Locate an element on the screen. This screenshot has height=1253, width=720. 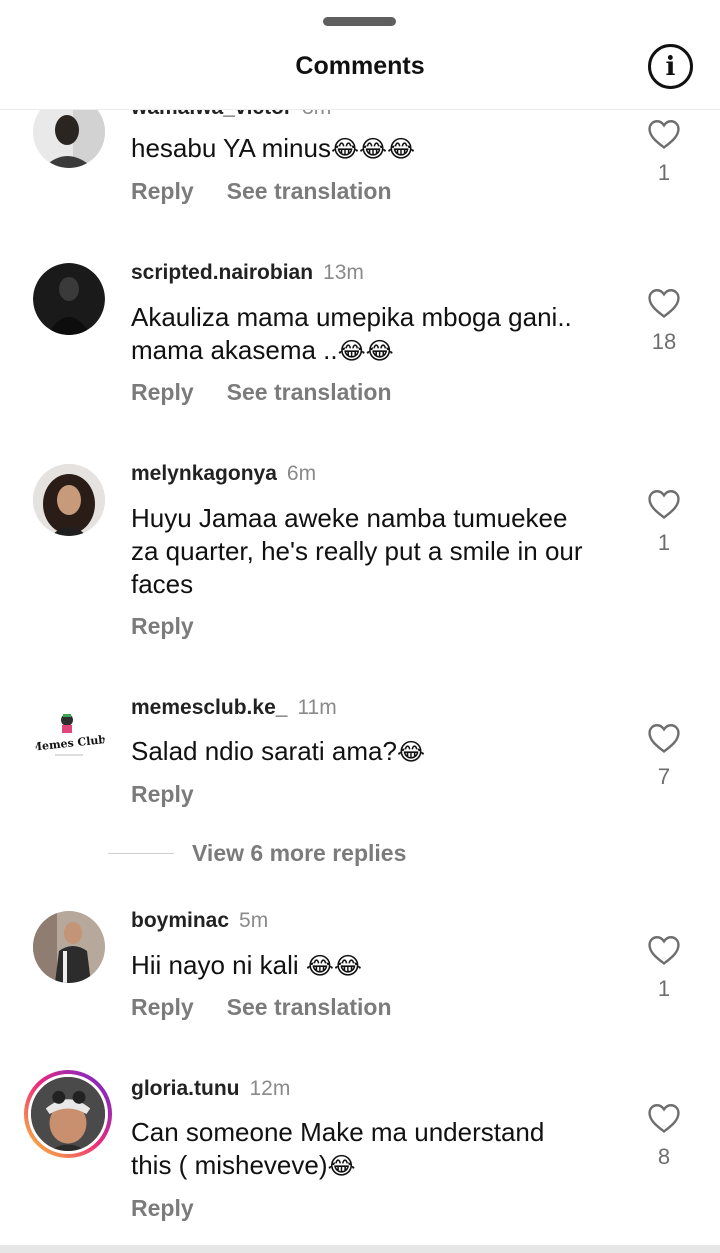
comment-text: Salad ndio sarati ama?😂 is located at coordinates (376, 752).